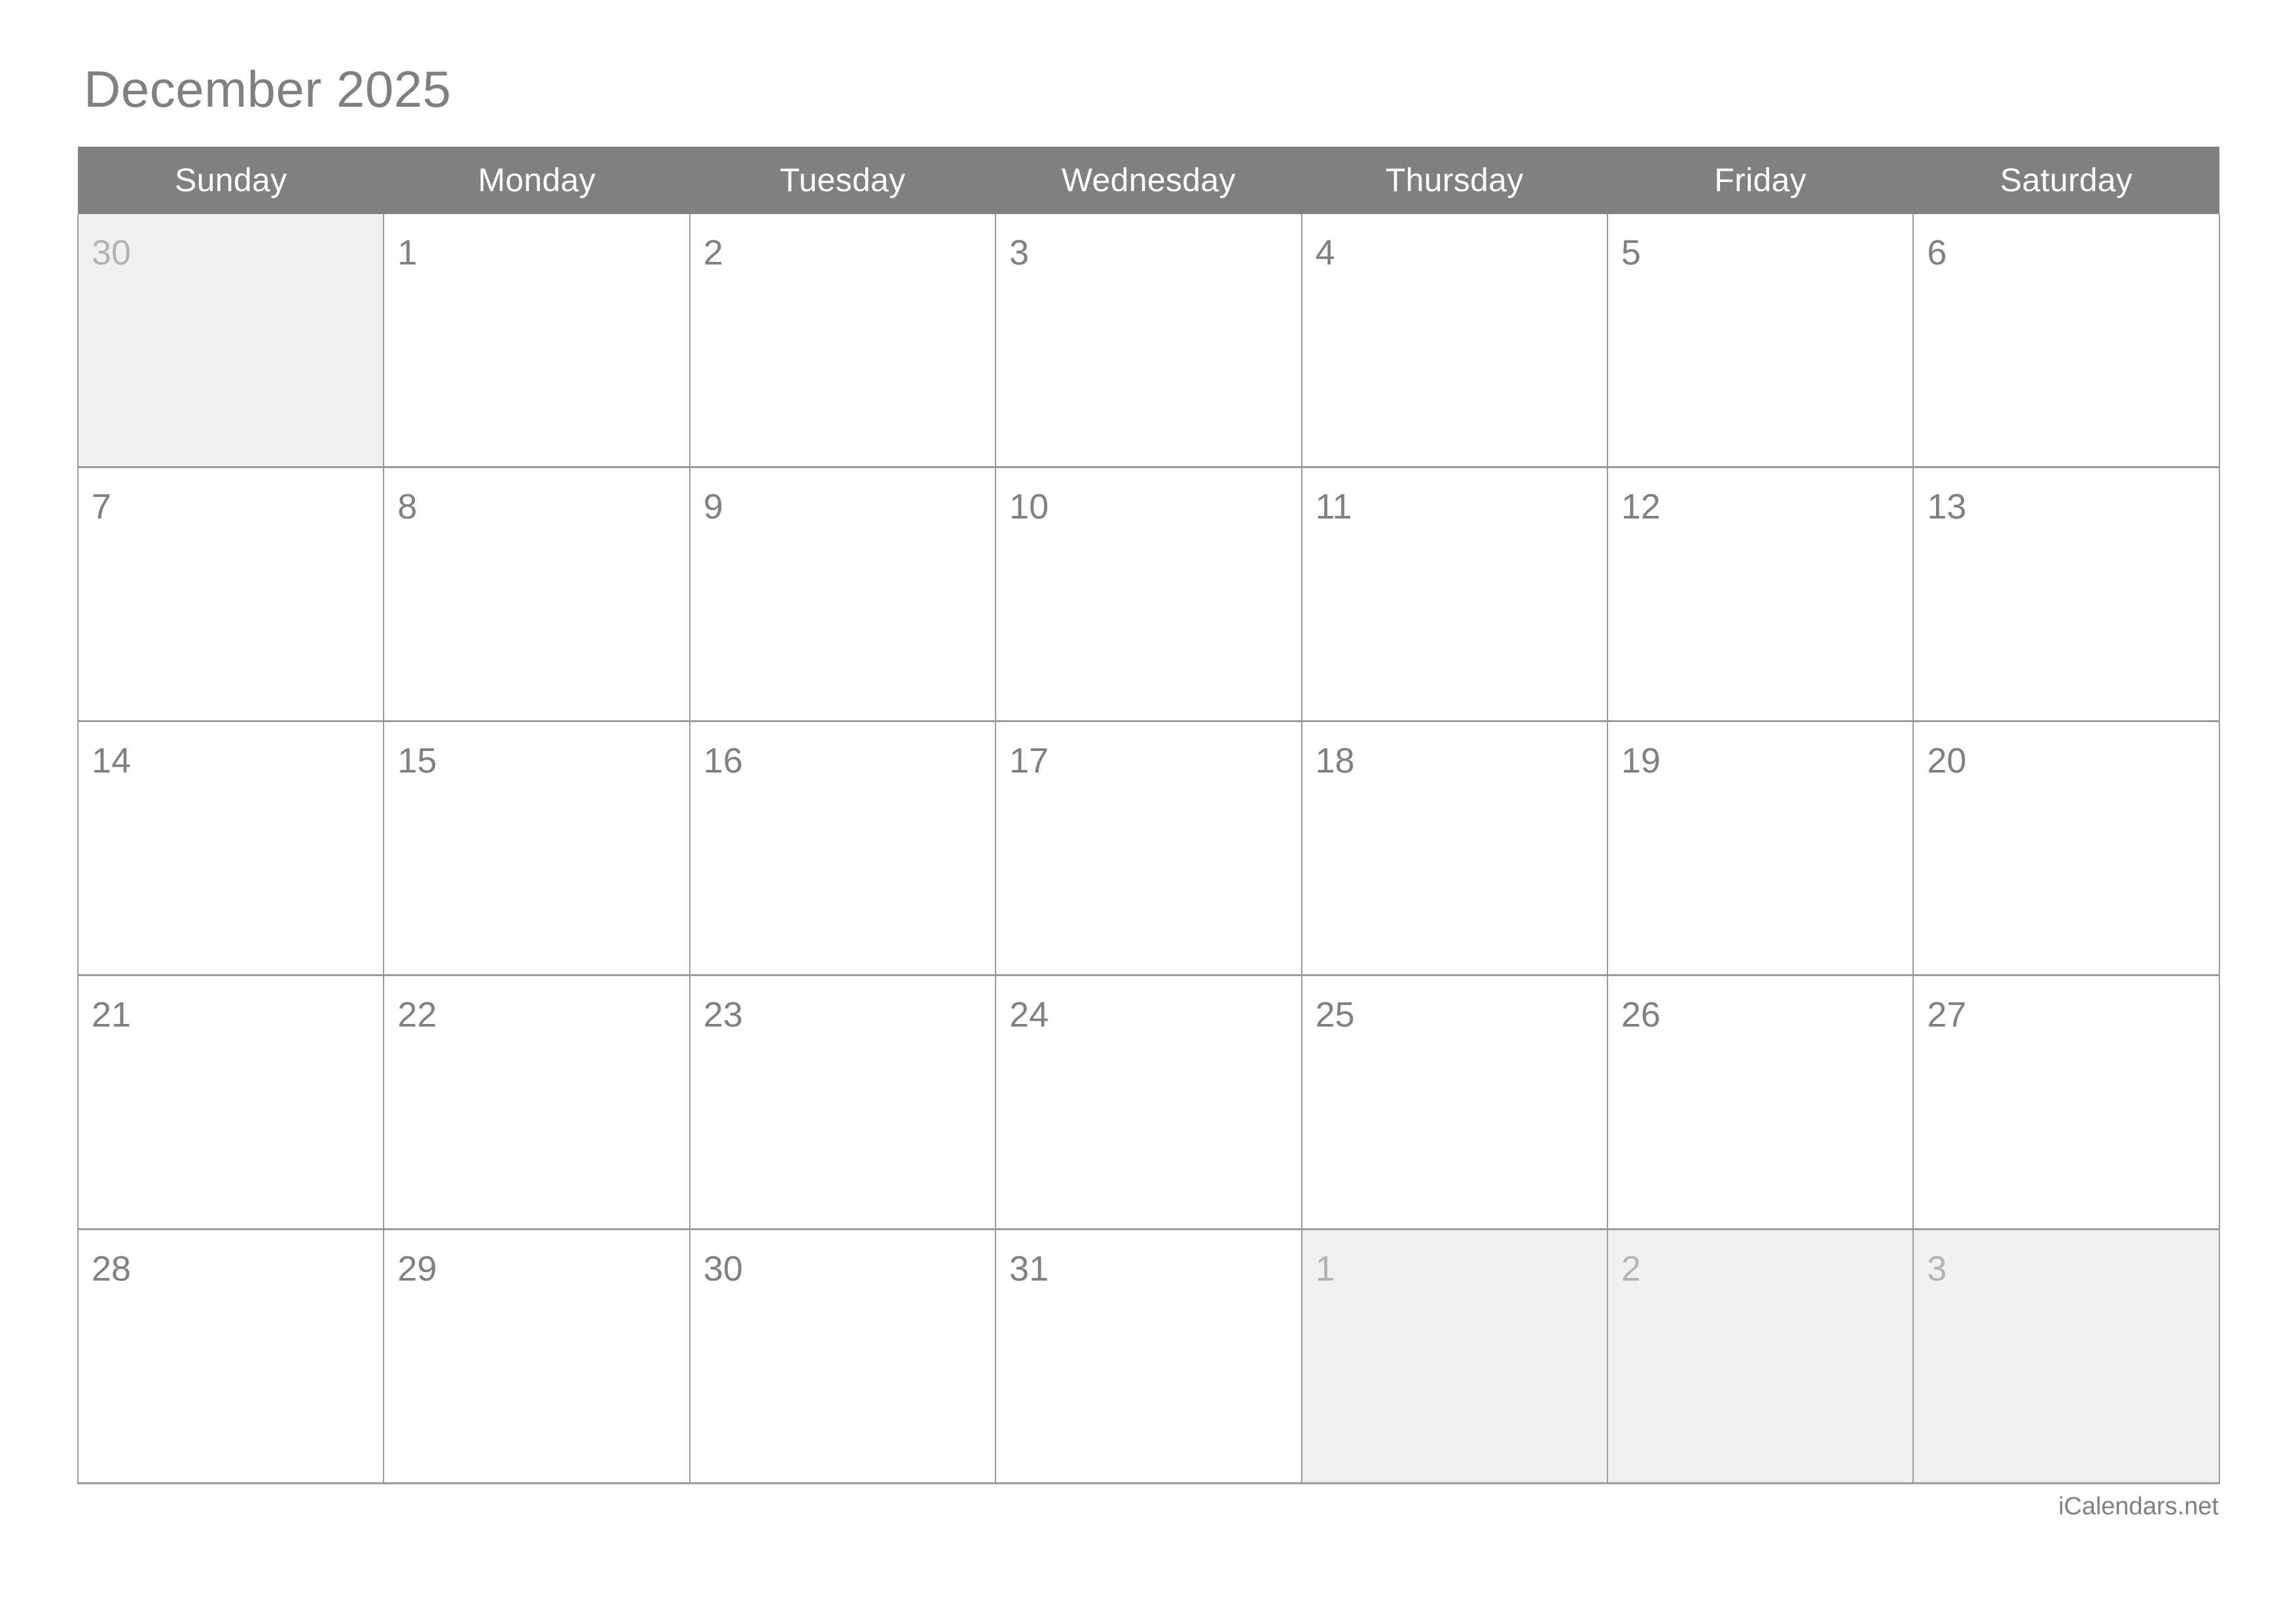 The image size is (2296, 1623). I want to click on calendar-day-cell: 10, so click(1148, 594).